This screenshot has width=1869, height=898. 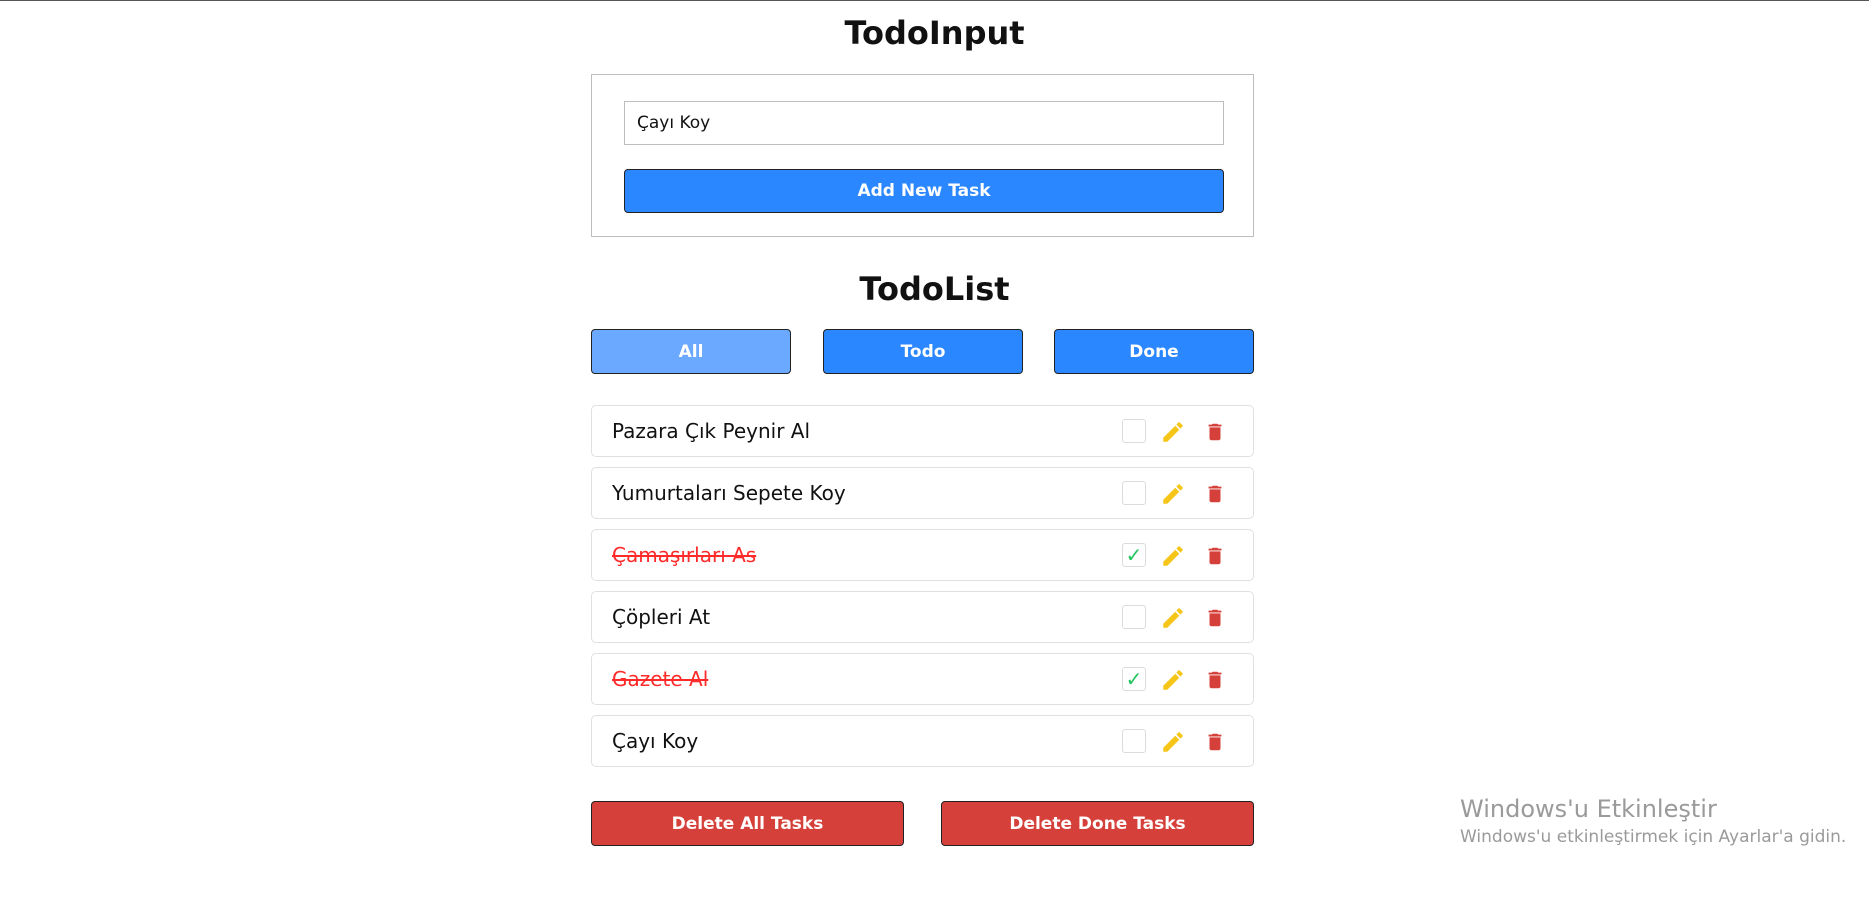 What do you see at coordinates (655, 741) in the screenshot?
I see `task-text: Çayı Koy` at bounding box center [655, 741].